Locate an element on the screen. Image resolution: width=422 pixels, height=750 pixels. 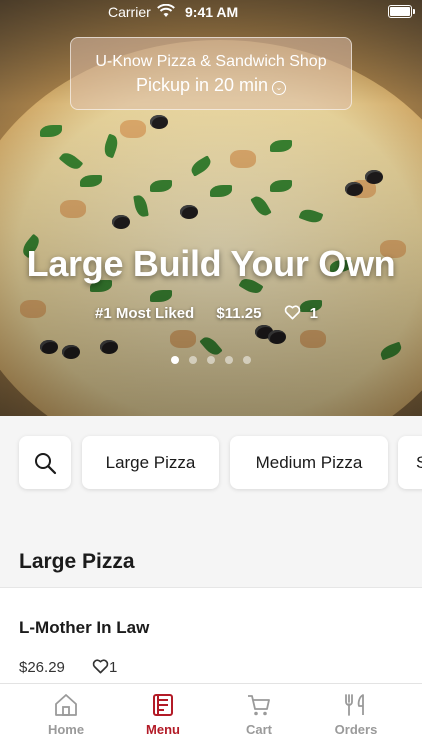
search-button is located at coordinates (45, 462).